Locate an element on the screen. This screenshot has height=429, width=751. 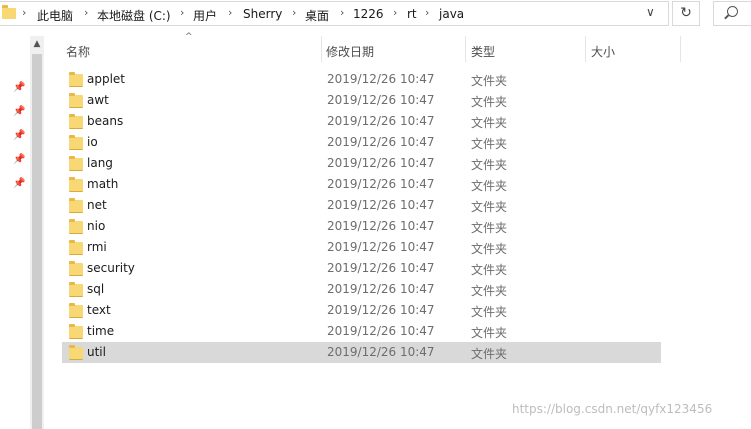
column-date-modified: 修改日期 is located at coordinates (350, 51).